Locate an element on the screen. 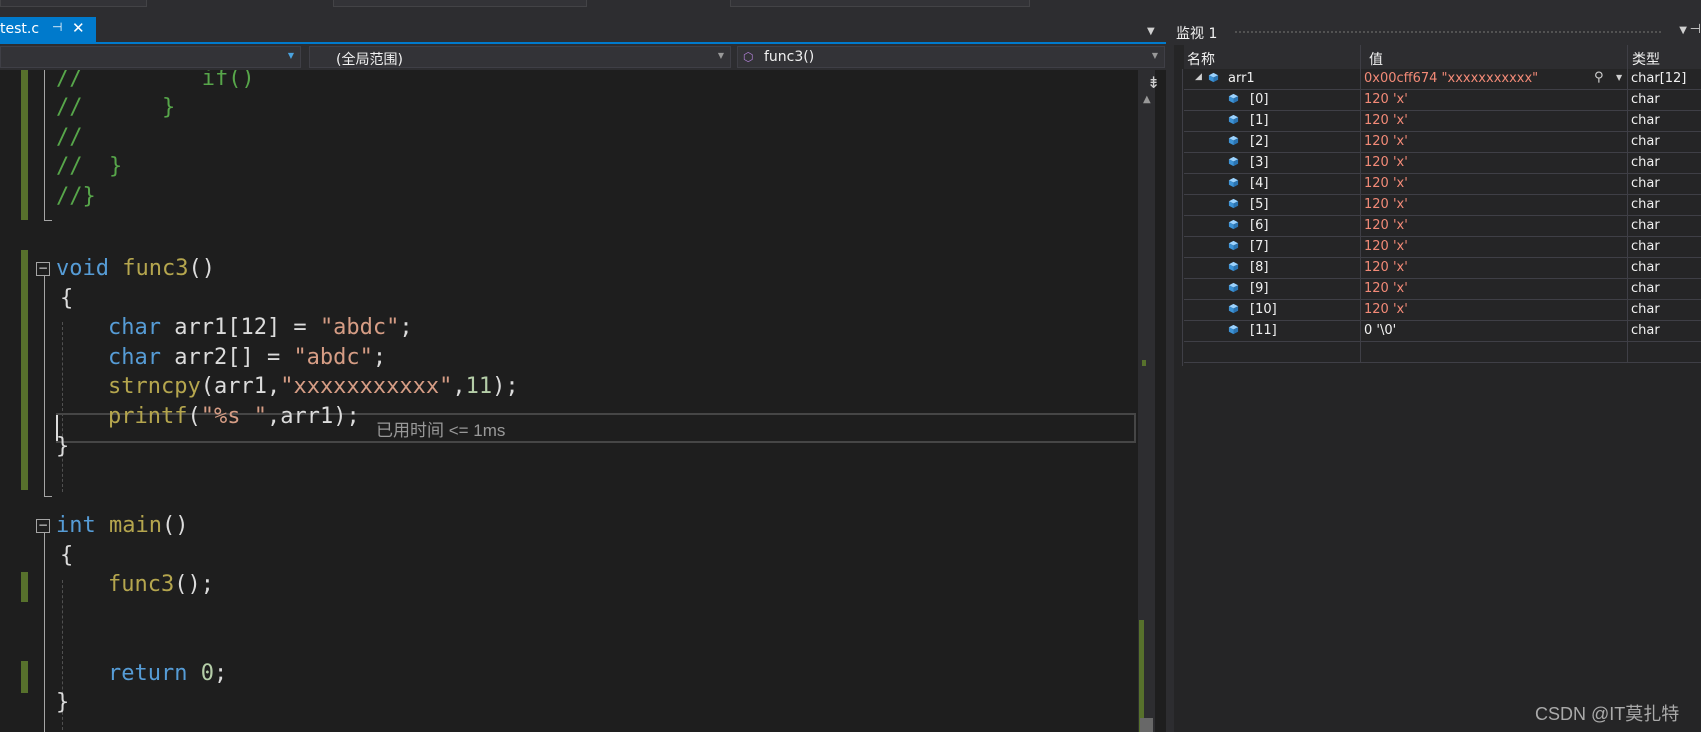 The image size is (1701, 732). punctuation: () is located at coordinates (201, 268).